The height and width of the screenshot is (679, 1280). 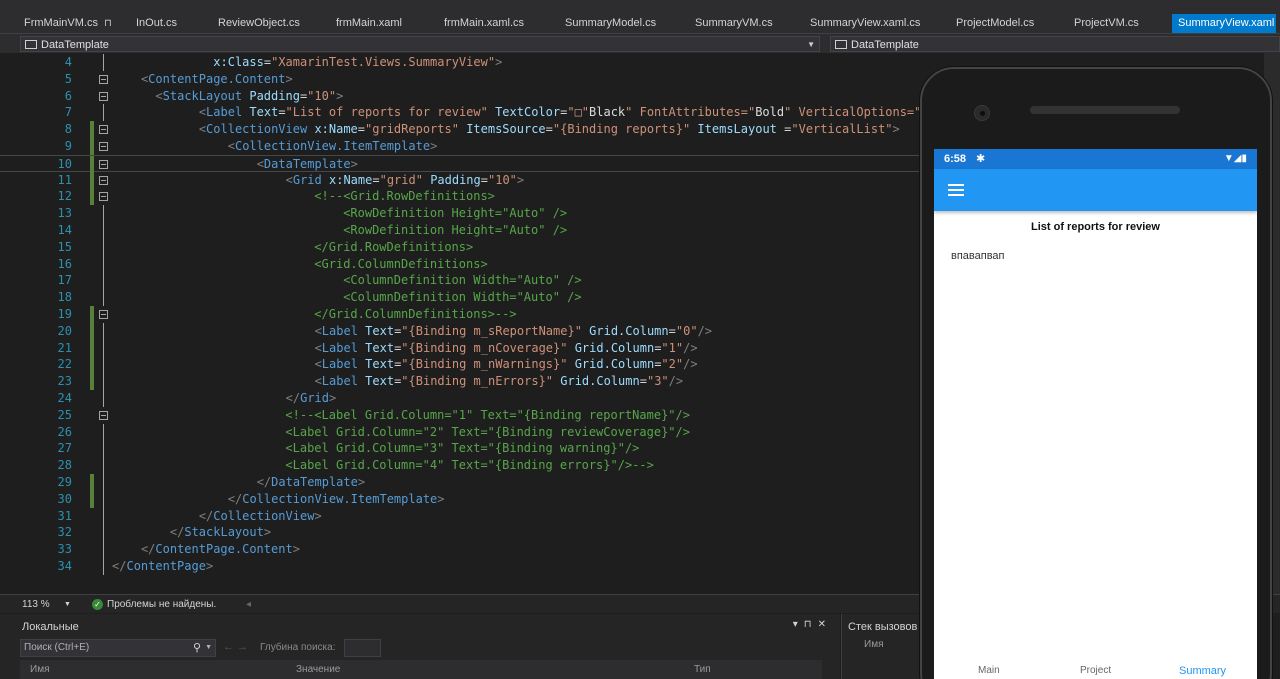 I want to click on line-number: 15, so click(x=64, y=246).